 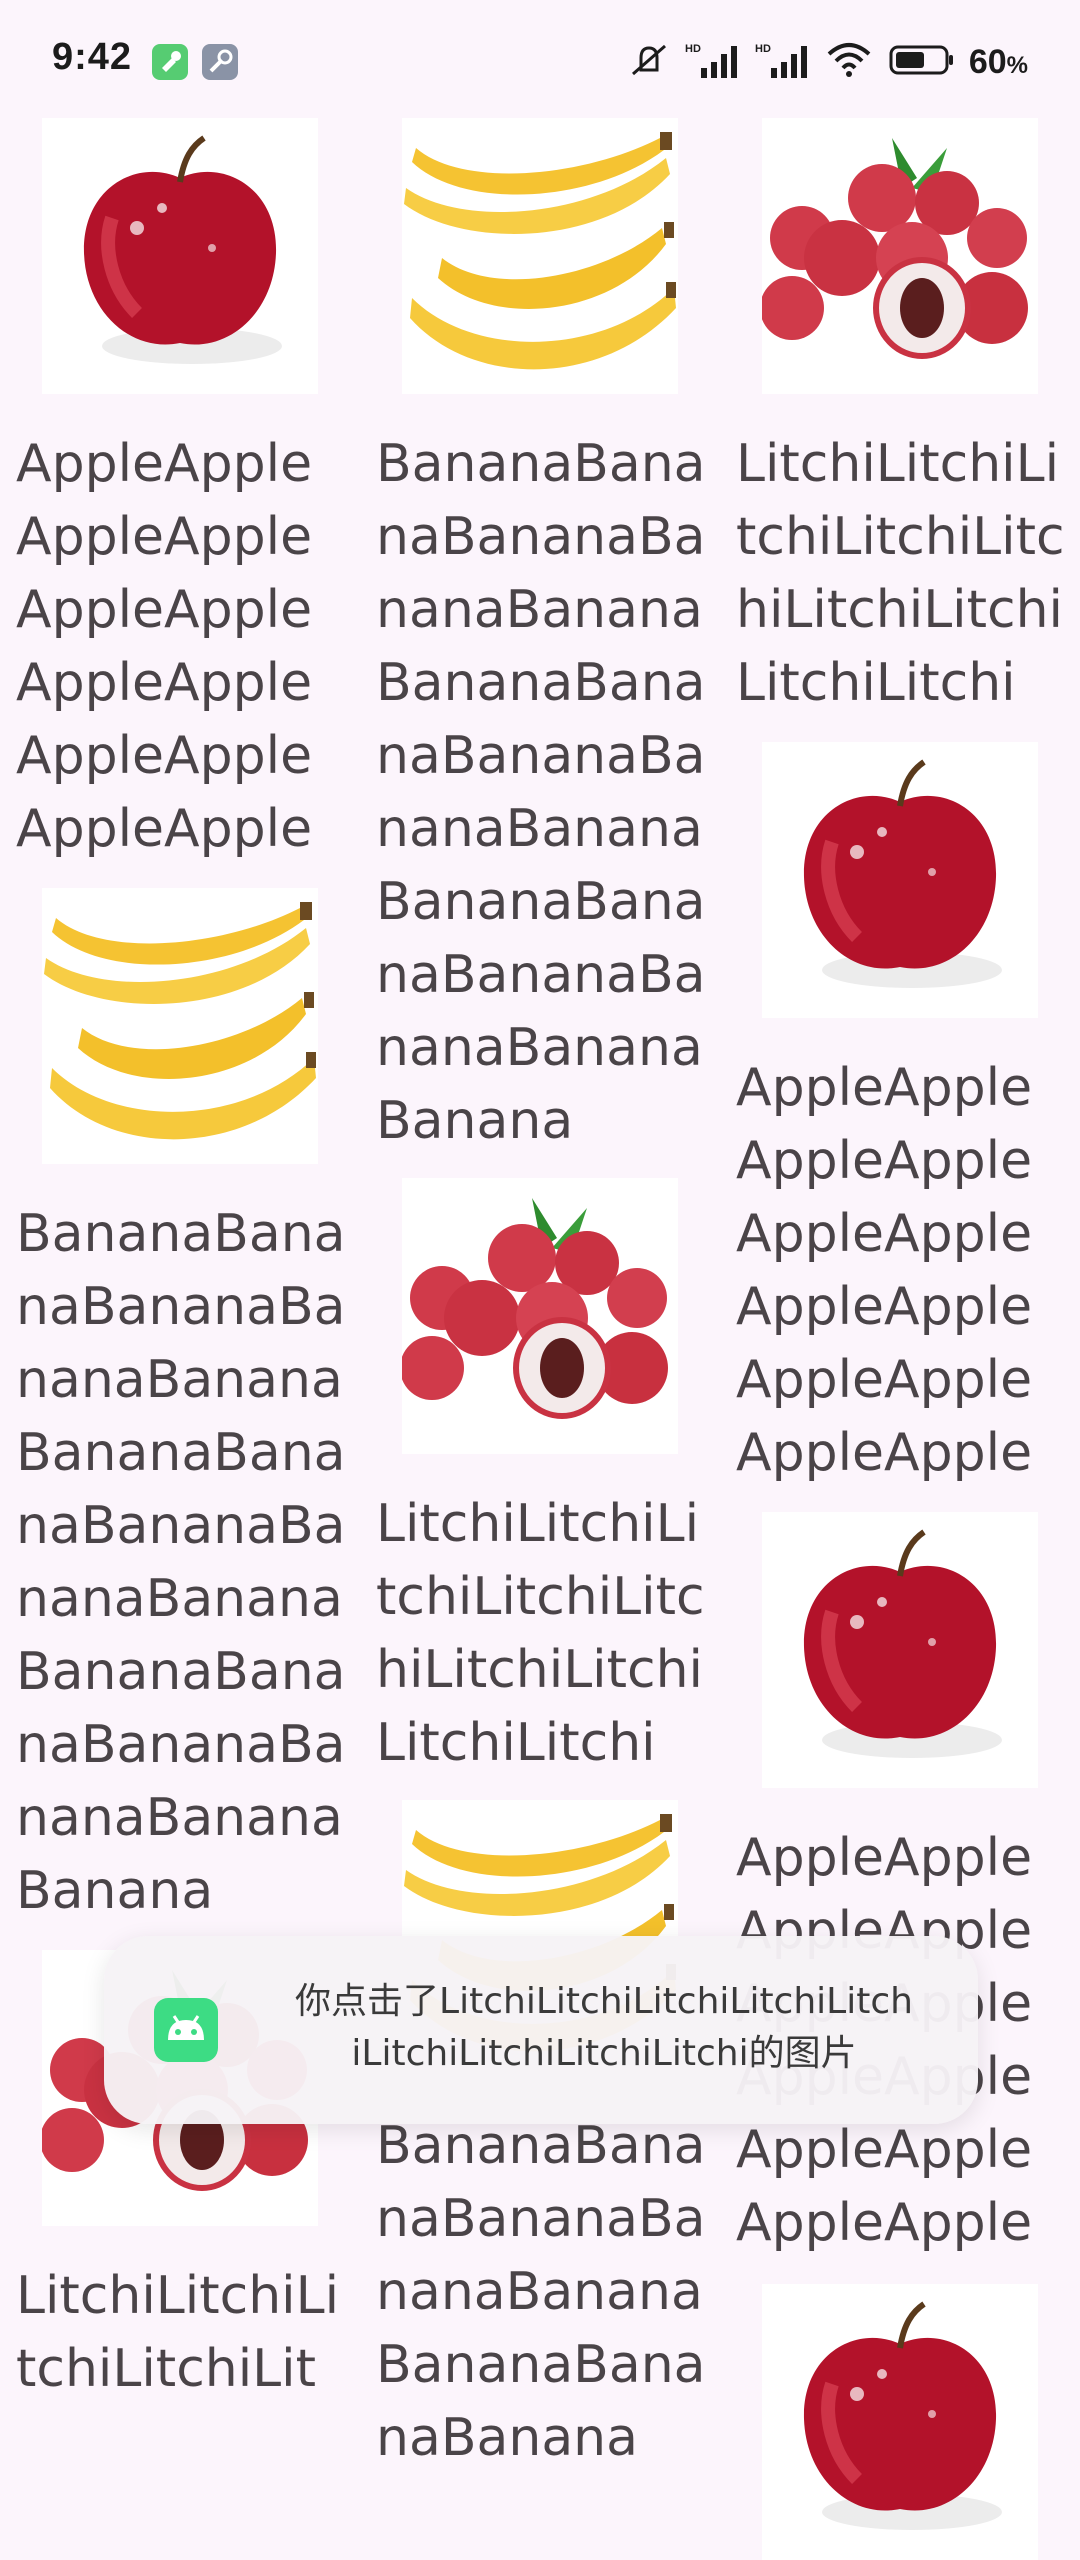 I want to click on fruit-caption: LitchiLitchiLitchiLitchiLit, so click(x=178, y=2332).